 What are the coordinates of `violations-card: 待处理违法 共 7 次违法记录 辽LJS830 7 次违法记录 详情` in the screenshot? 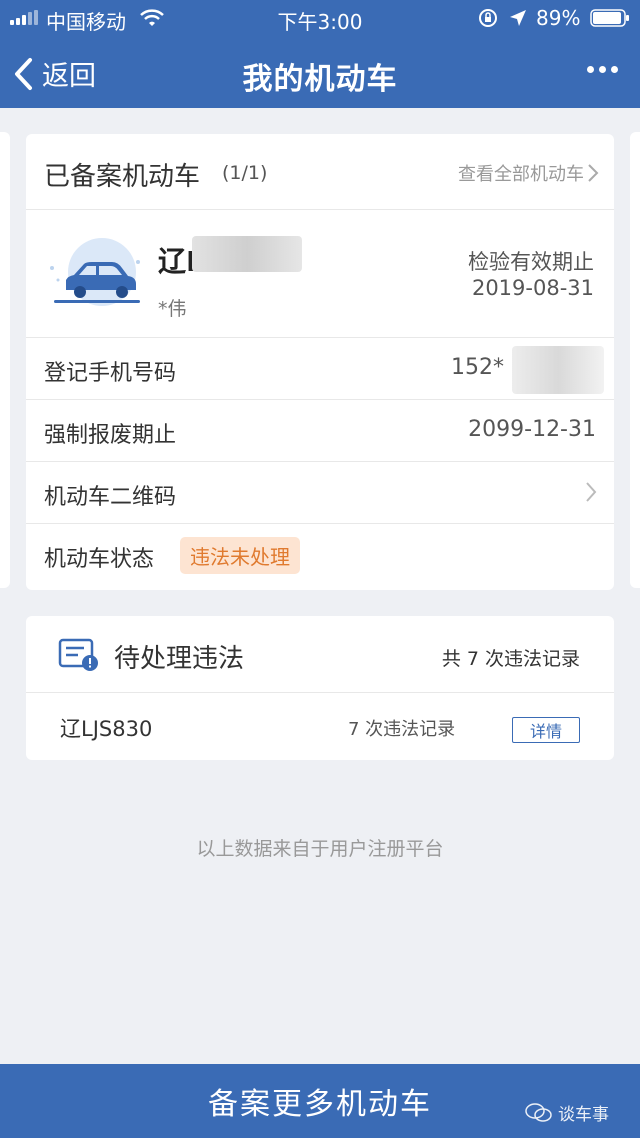 It's located at (320, 688).